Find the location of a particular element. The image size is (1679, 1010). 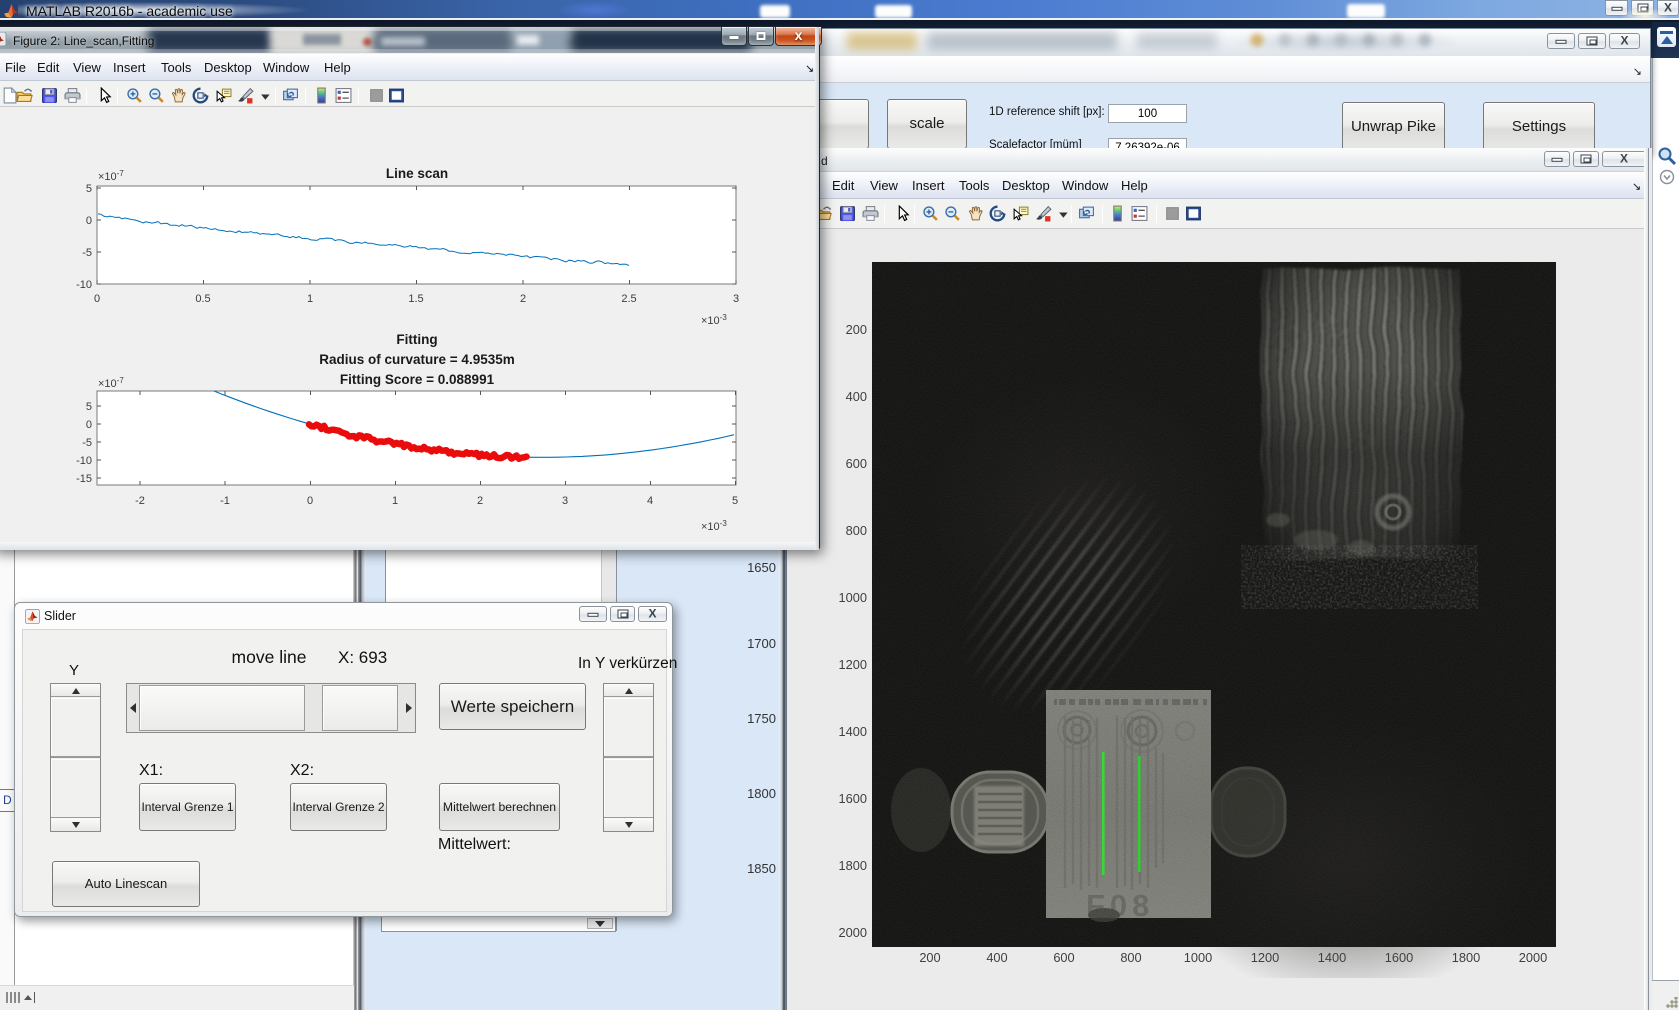

svg-text: Fitting Score = 0.088991 is located at coordinates (417, 379).